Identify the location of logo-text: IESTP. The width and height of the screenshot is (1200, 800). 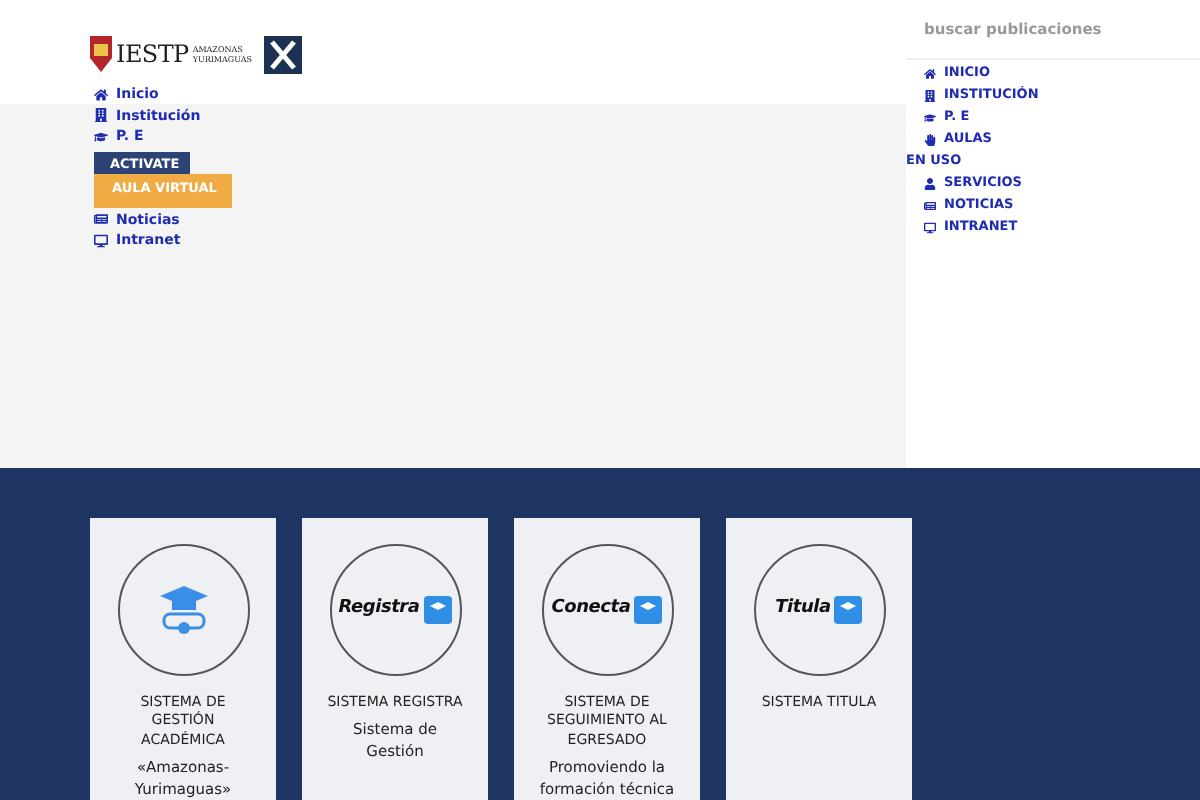
(152, 55).